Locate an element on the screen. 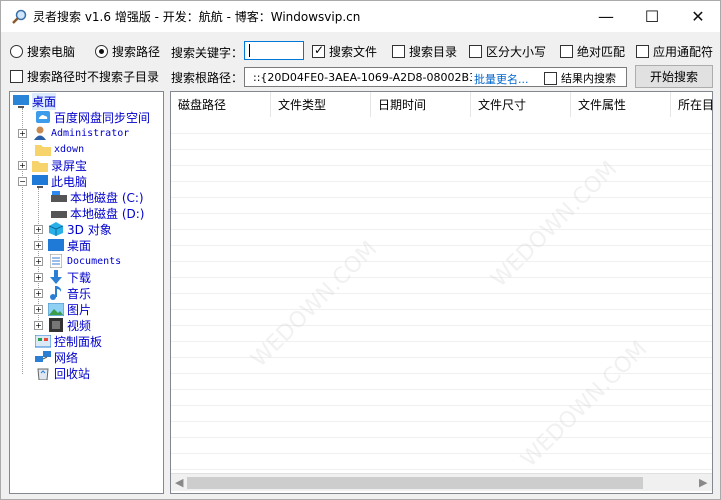 The width and height of the screenshot is (721, 500). tree-item: 本地磁盘 (C:) is located at coordinates (97, 197).